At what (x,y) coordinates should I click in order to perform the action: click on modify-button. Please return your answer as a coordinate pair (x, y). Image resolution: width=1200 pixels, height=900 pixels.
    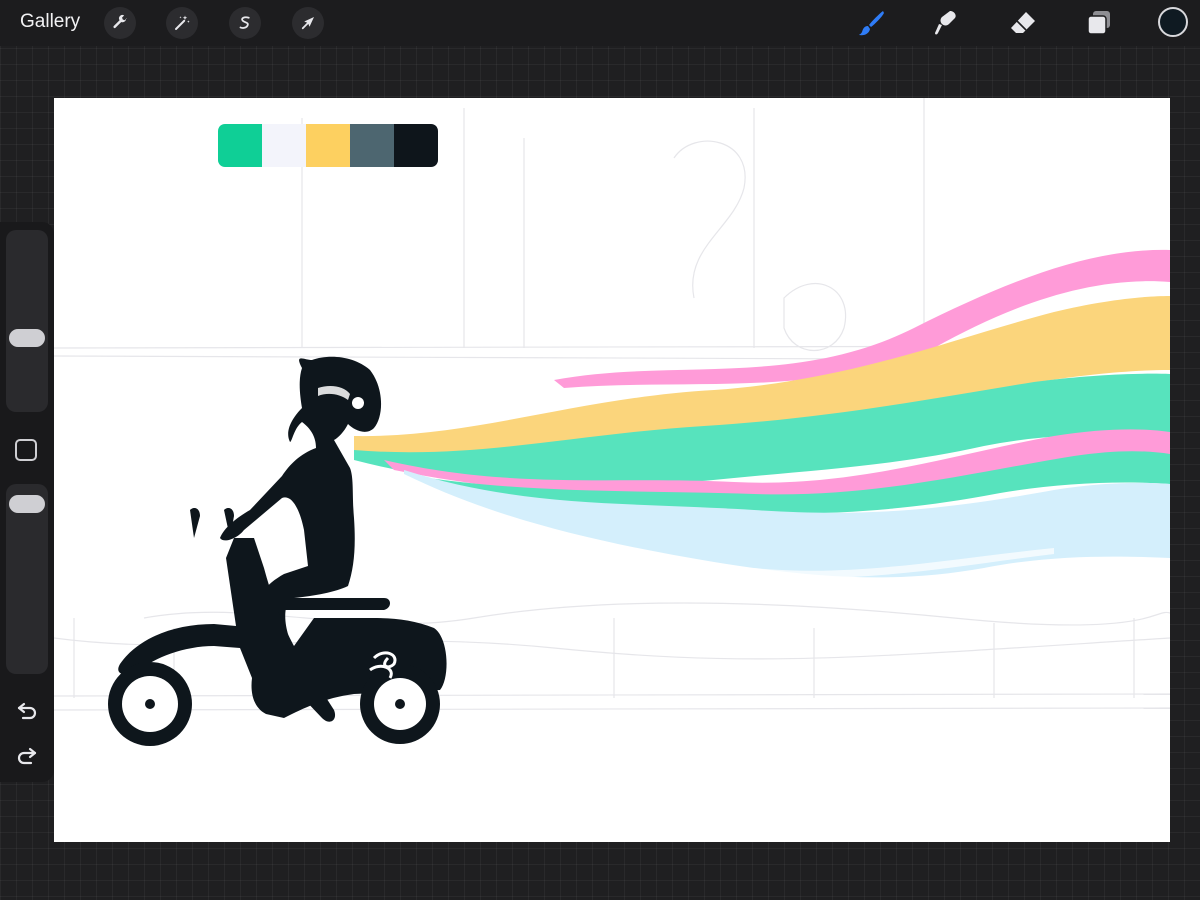
    Looking at the image, I should click on (26, 450).